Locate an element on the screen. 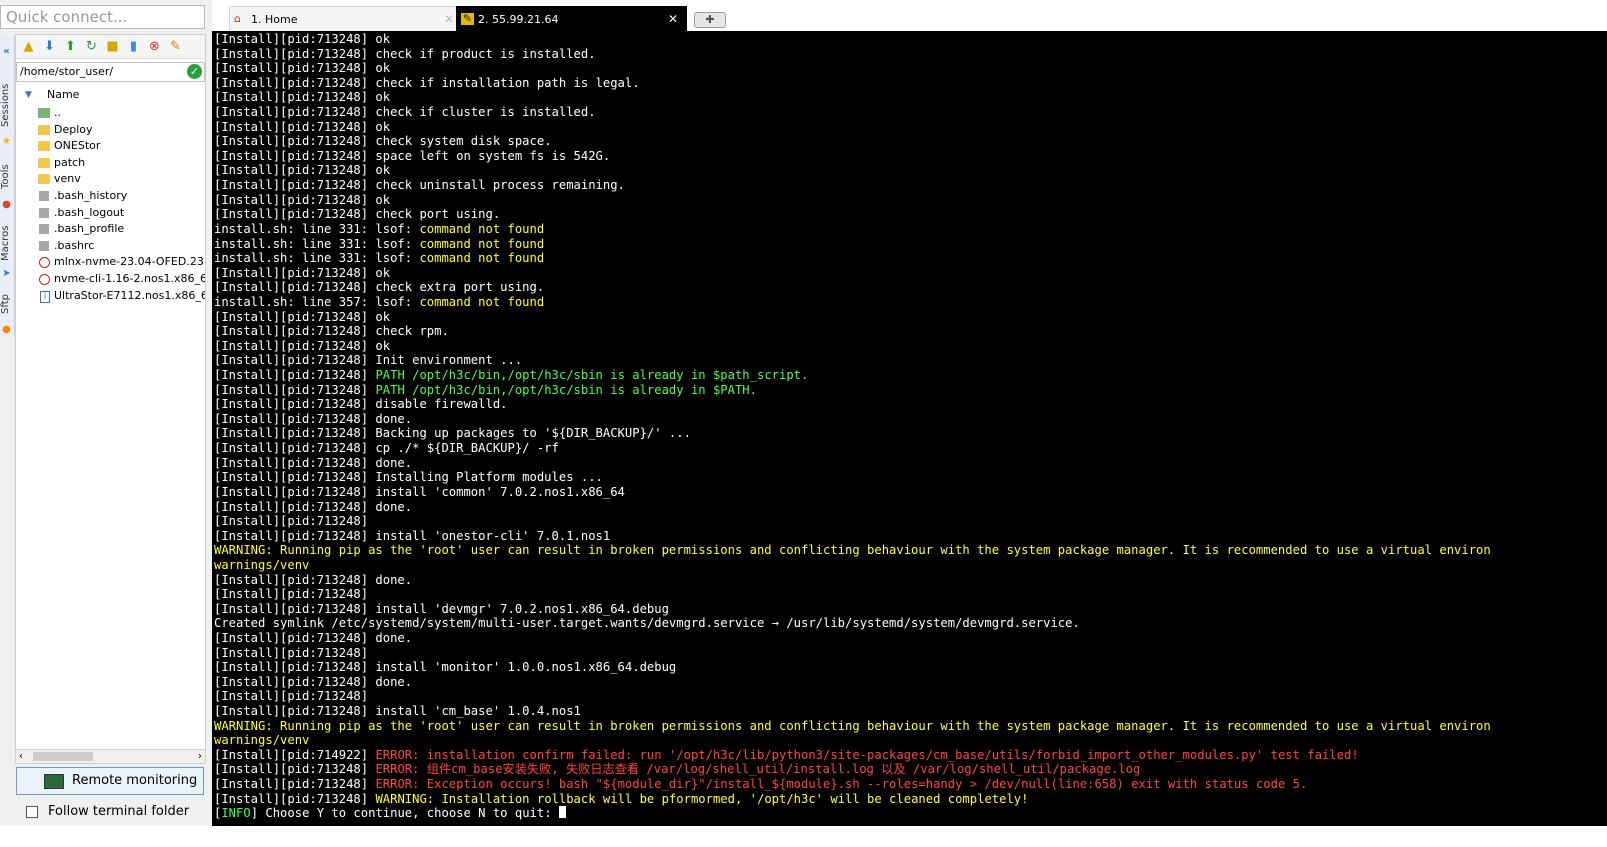  close-icon: ✕ is located at coordinates (673, 19).